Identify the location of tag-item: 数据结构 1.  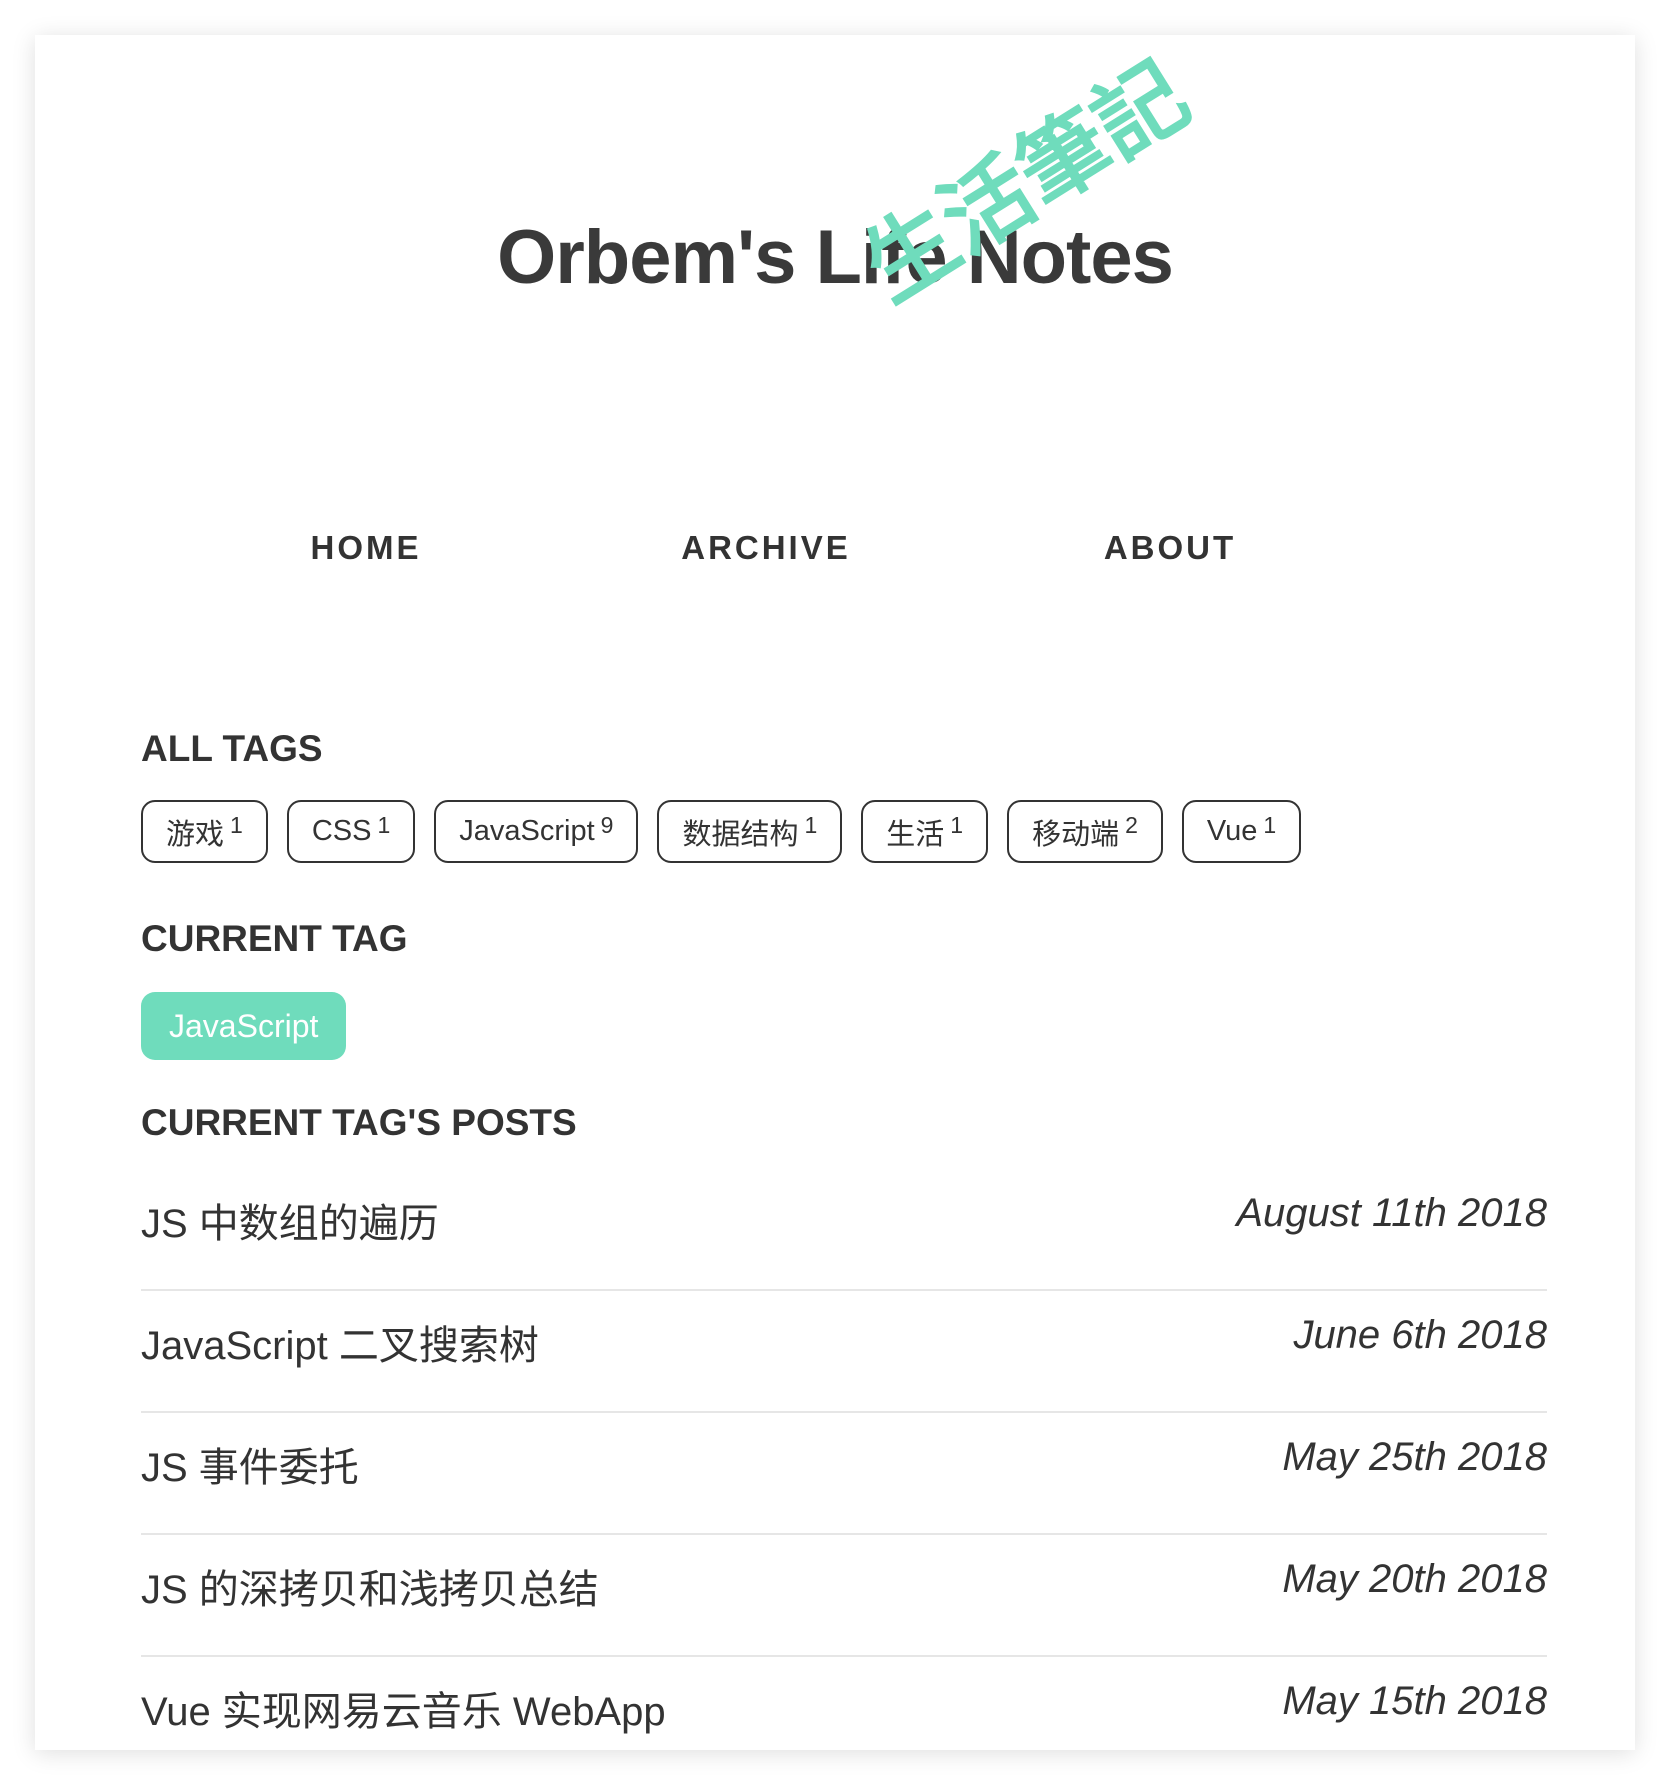
(750, 831).